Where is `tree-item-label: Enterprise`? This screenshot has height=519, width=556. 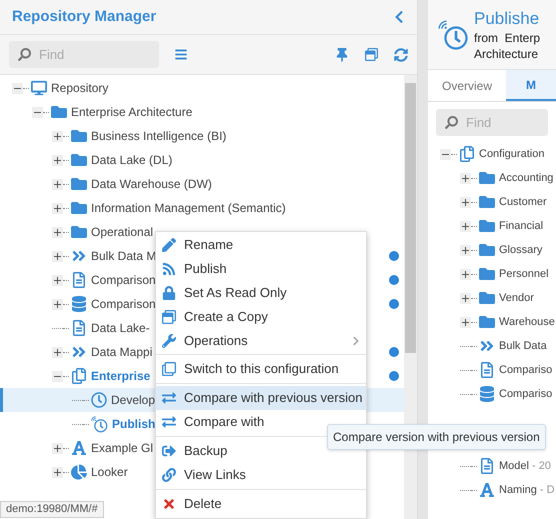
tree-item-label: Enterprise is located at coordinates (120, 376).